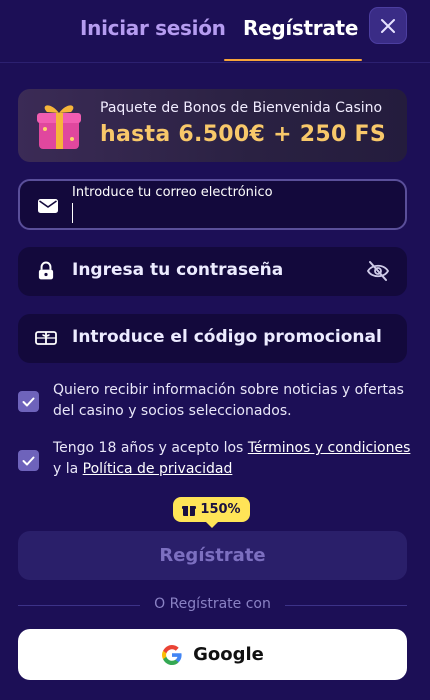 Image resolution: width=430 pixels, height=700 pixels. What do you see at coordinates (228, 654) in the screenshot?
I see `google-label: Google` at bounding box center [228, 654].